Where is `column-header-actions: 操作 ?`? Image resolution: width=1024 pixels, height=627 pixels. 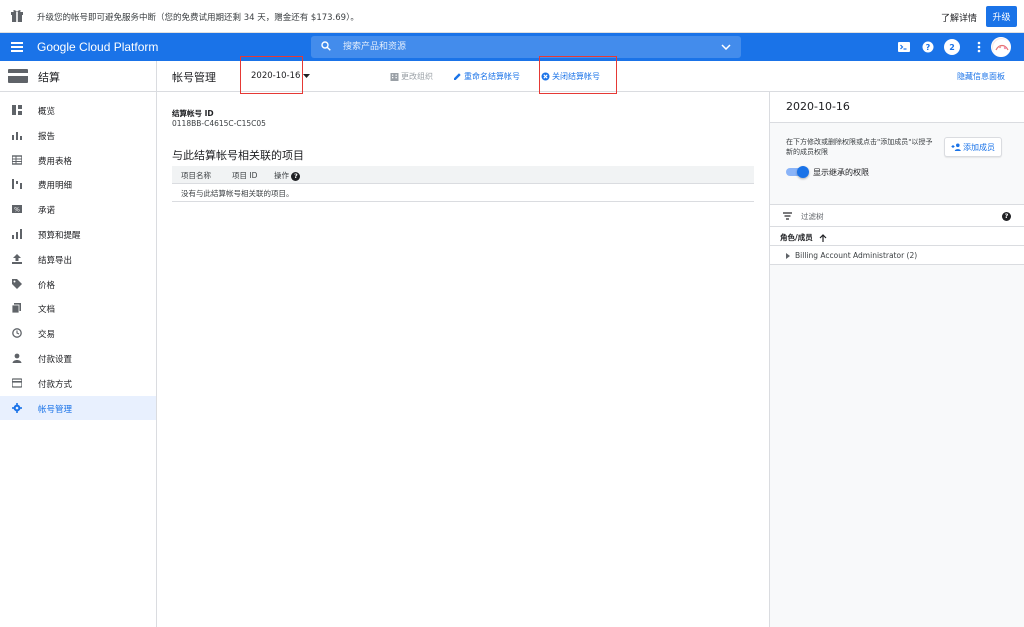
column-header-actions: 操作 ? is located at coordinates (287, 175).